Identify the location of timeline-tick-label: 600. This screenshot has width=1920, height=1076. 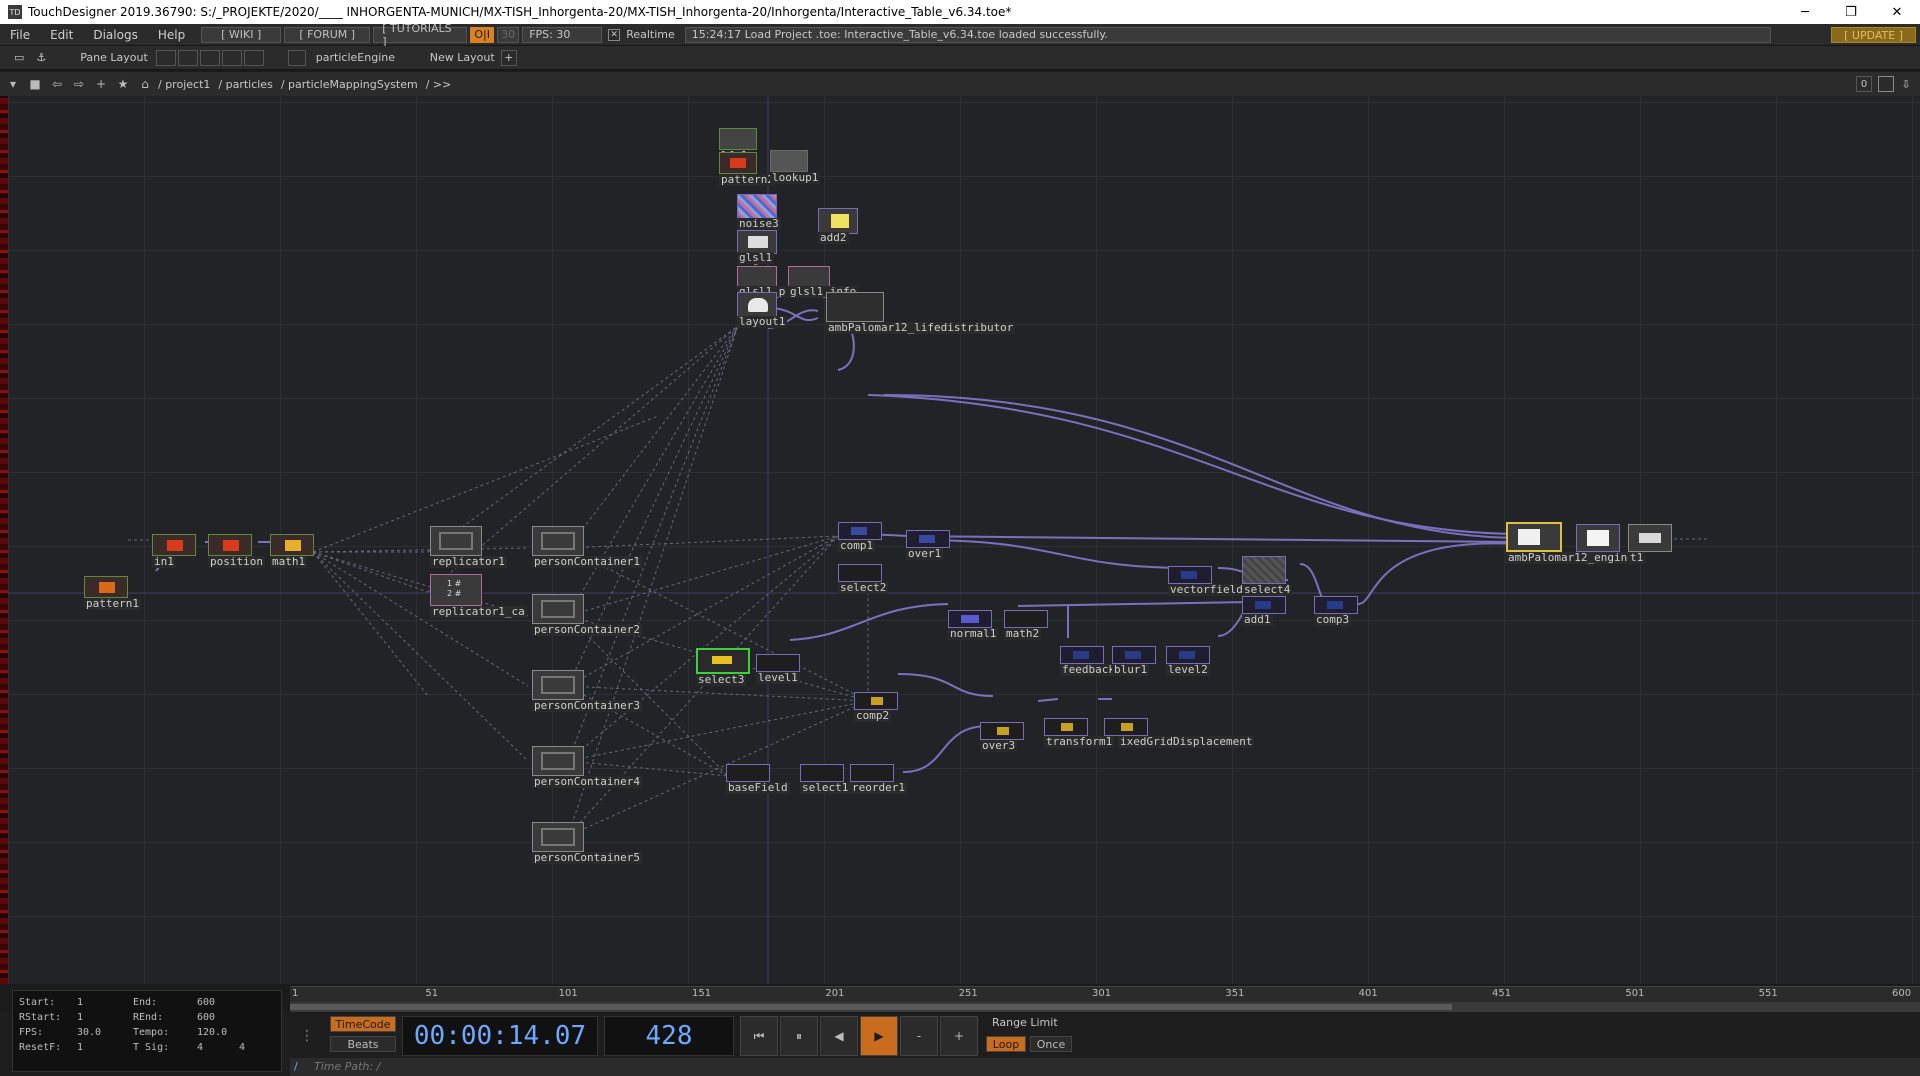
(1902, 993).